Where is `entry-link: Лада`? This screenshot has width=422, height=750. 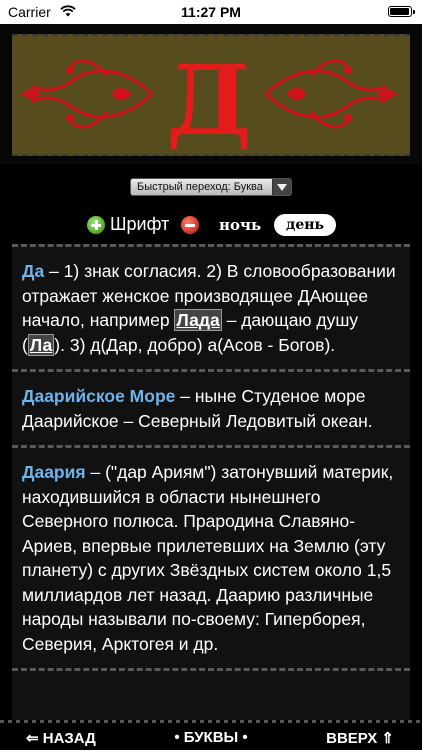
entry-link: Лада is located at coordinates (198, 320).